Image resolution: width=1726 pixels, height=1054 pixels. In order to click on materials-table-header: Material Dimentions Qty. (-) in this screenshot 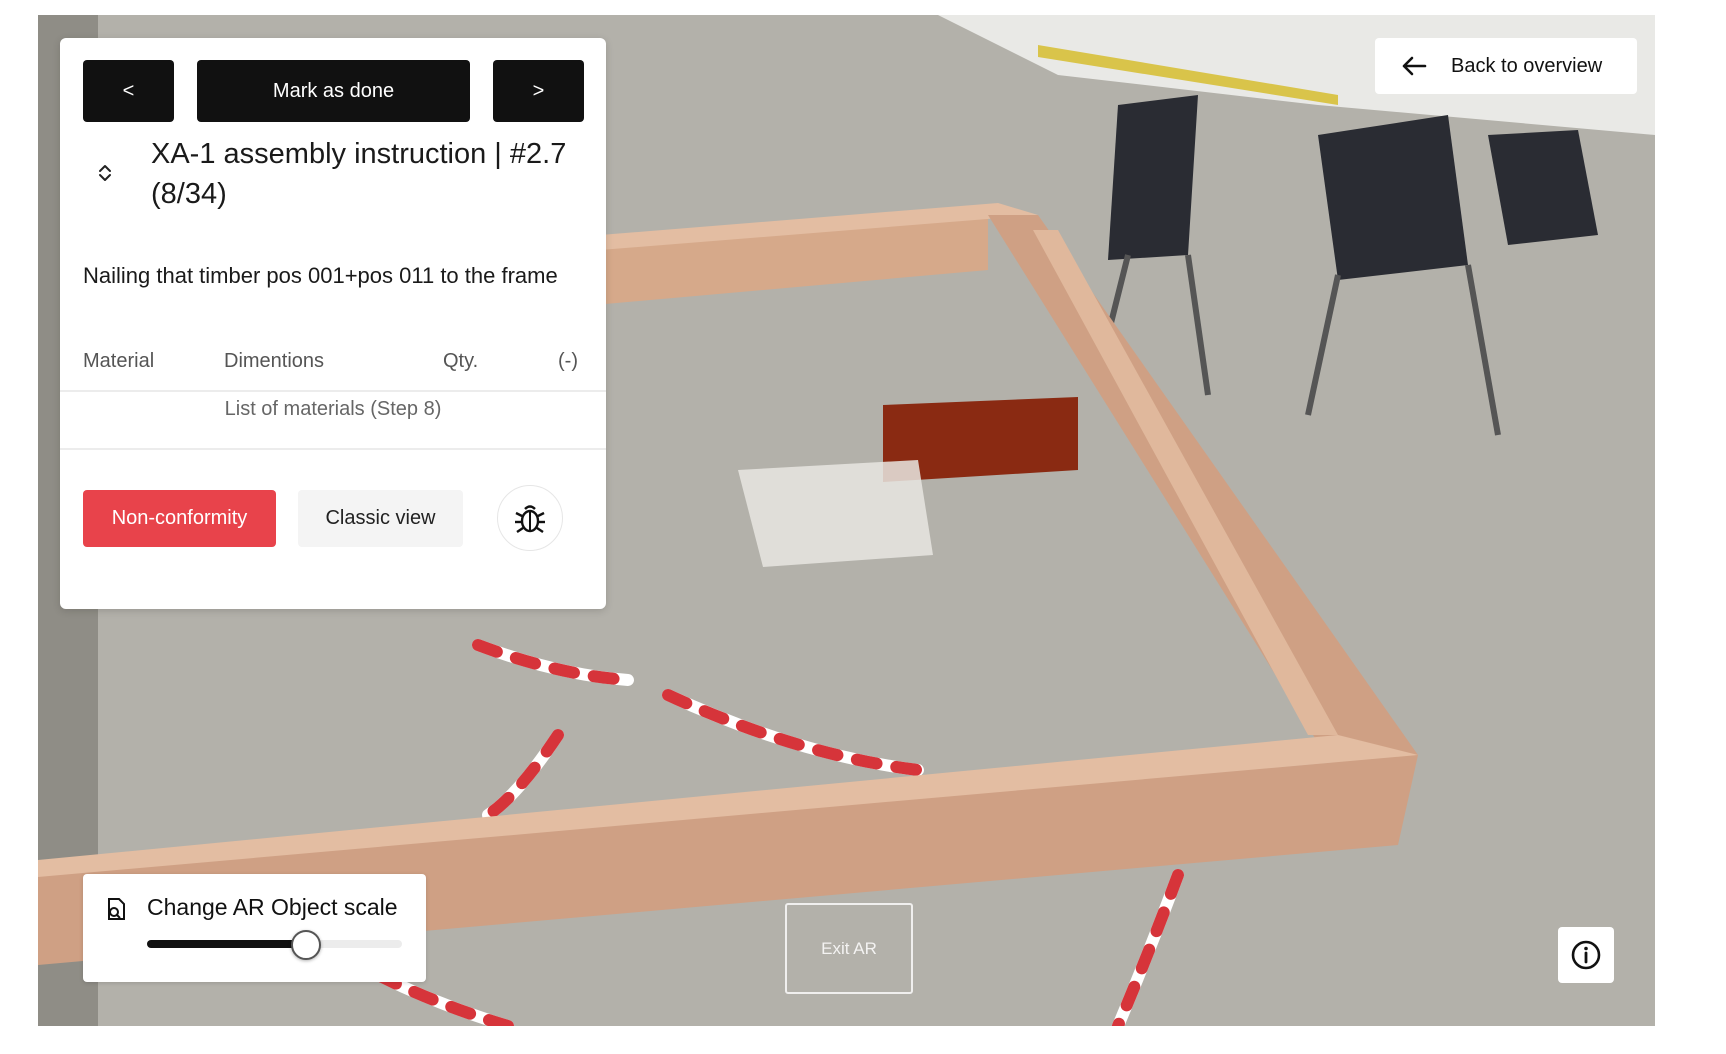, I will do `click(333, 371)`.